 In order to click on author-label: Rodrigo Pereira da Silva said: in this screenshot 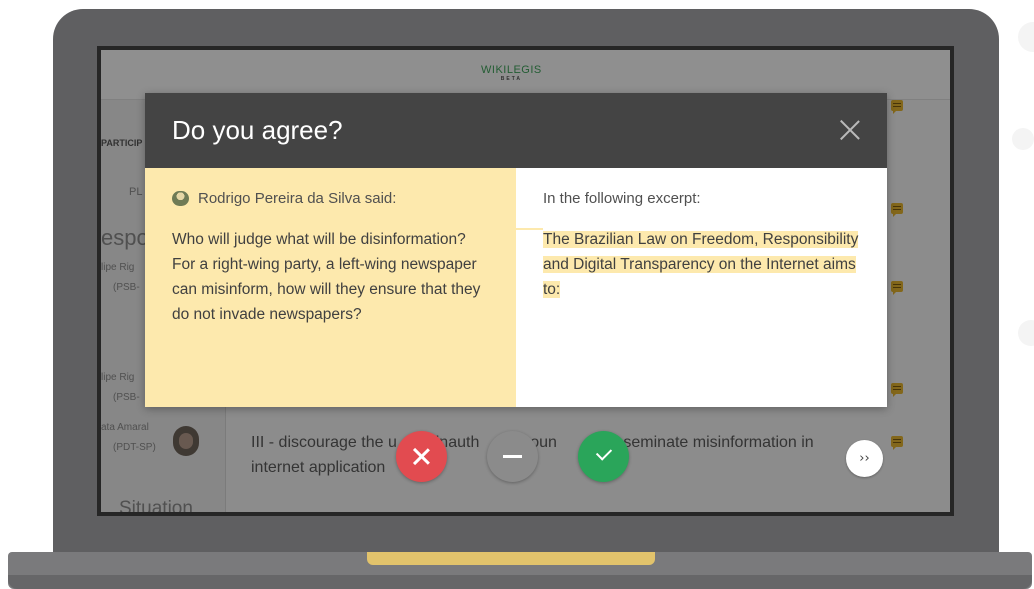, I will do `click(297, 198)`.